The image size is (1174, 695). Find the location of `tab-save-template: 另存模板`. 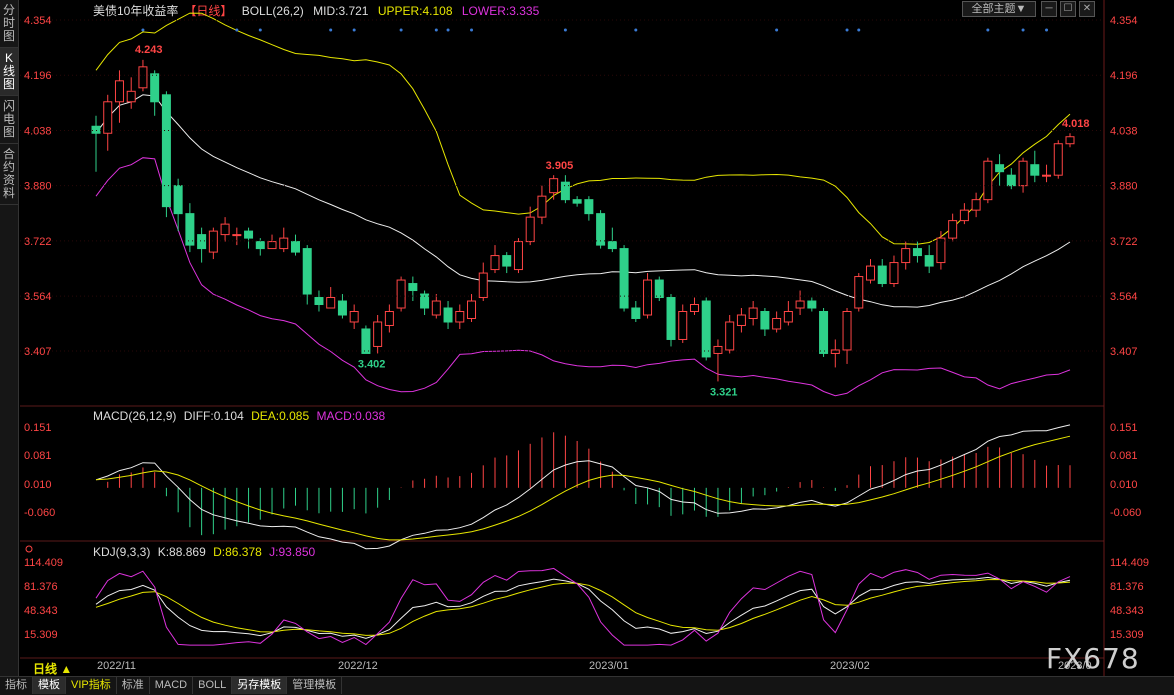

tab-save-template: 另存模板 is located at coordinates (260, 685).